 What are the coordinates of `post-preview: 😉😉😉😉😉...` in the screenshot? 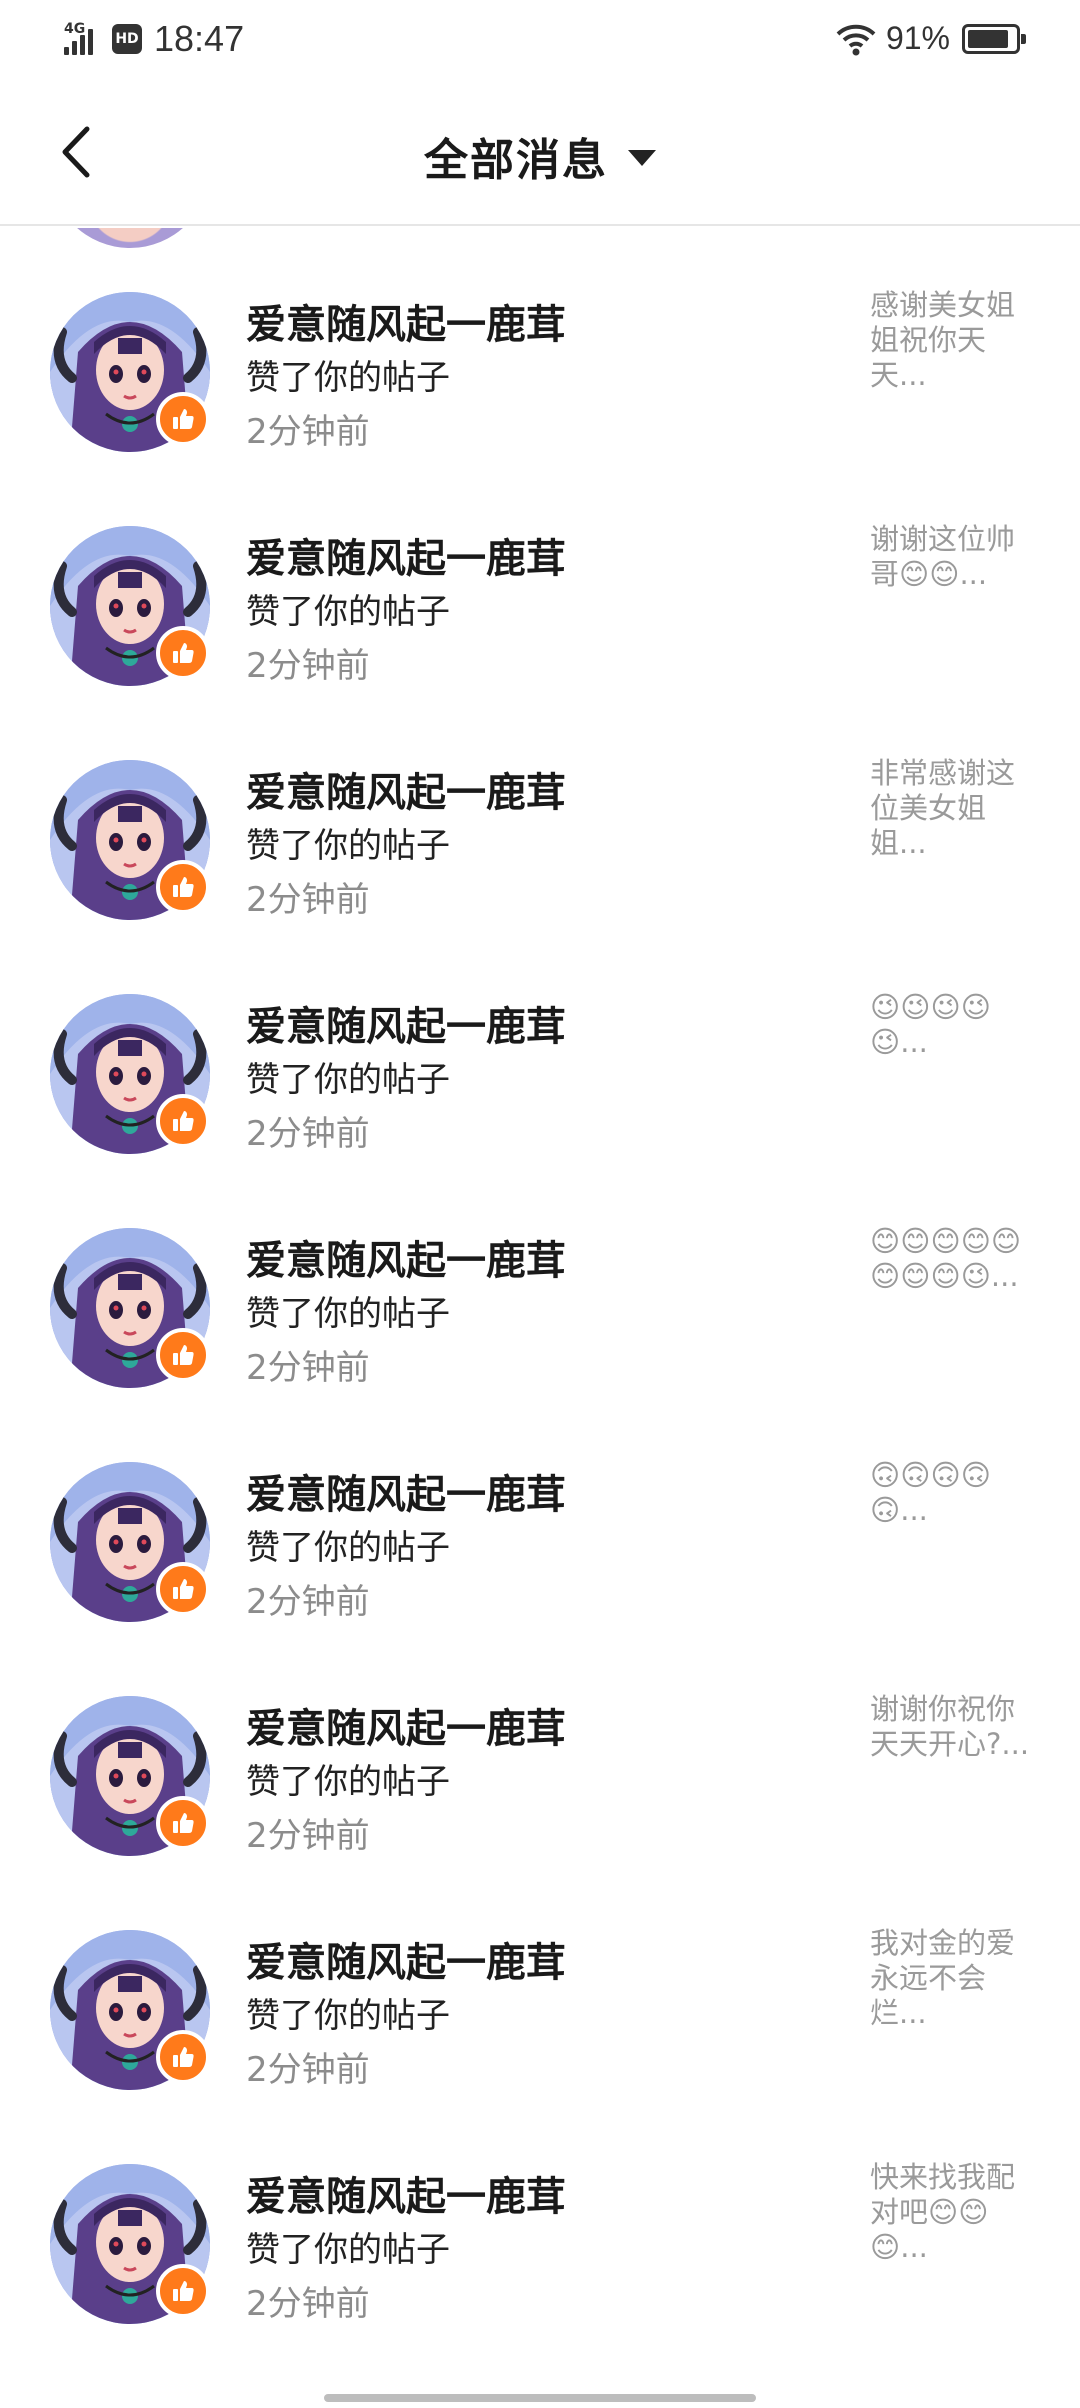 It's located at (950, 1025).